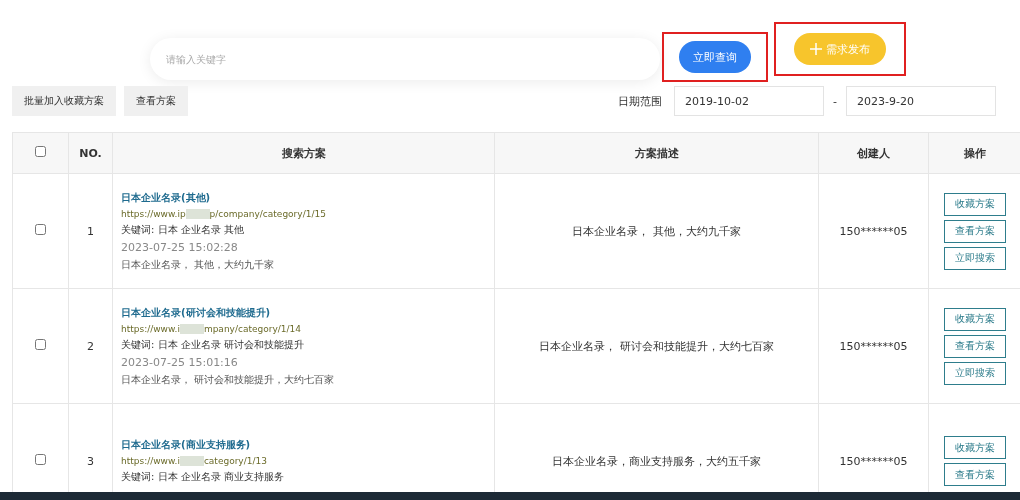  What do you see at coordinates (974, 153) in the screenshot?
I see `column-header: 操作` at bounding box center [974, 153].